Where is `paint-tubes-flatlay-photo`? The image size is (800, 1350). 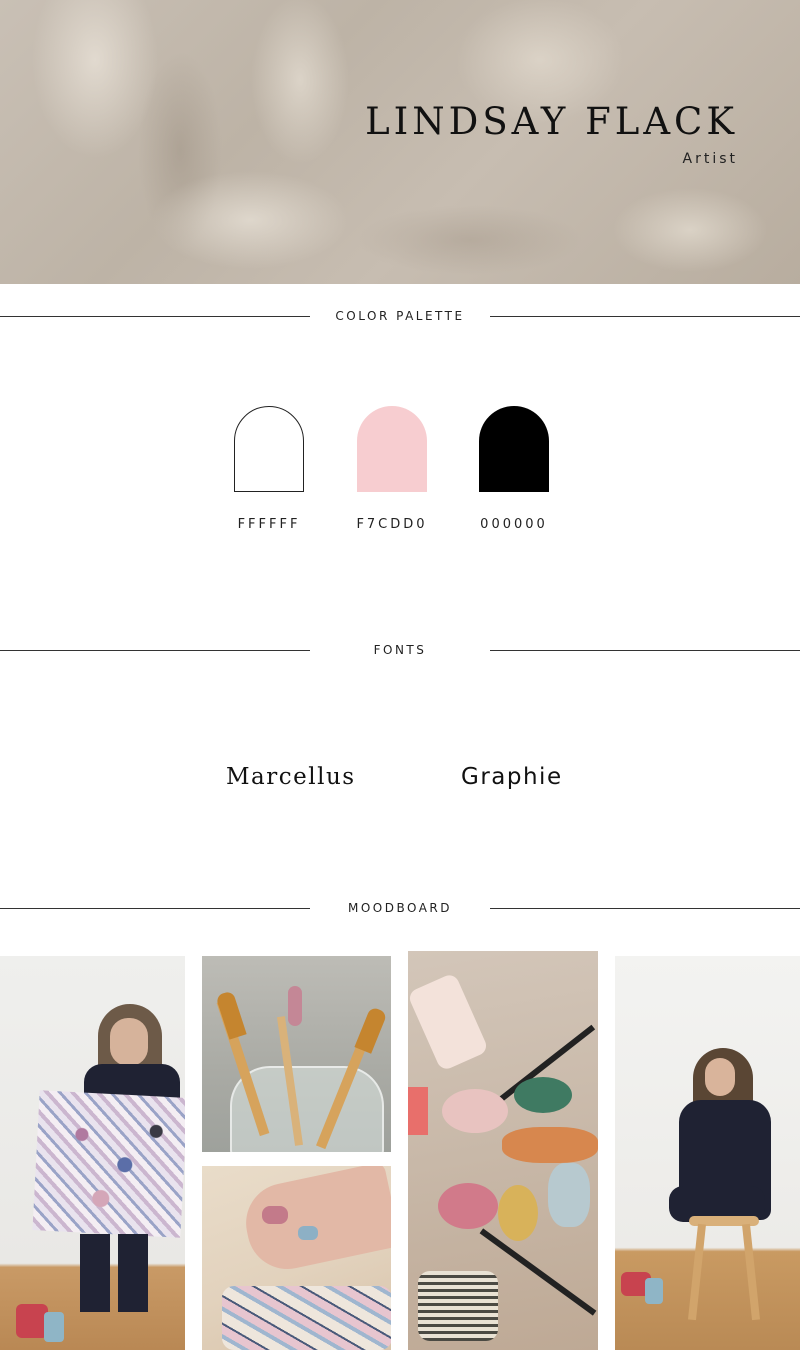
paint-tubes-flatlay-photo is located at coordinates (503, 1150).